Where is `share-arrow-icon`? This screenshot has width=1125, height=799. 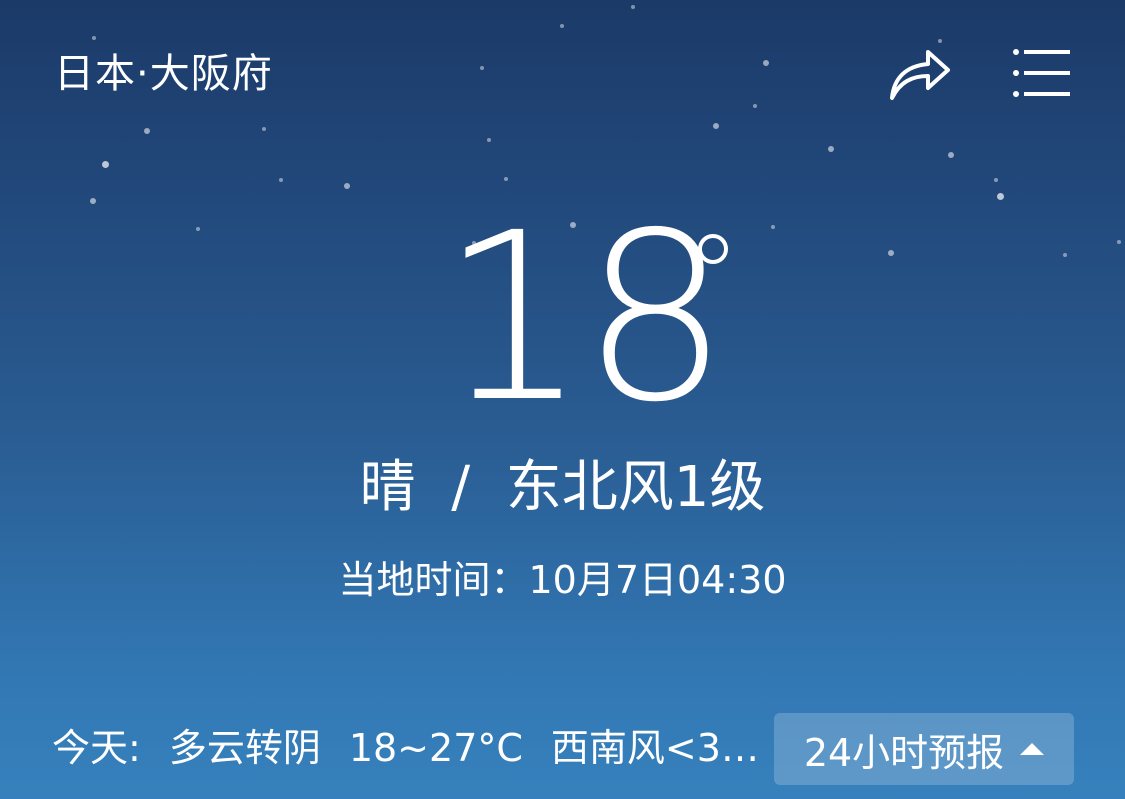
share-arrow-icon is located at coordinates (920, 75).